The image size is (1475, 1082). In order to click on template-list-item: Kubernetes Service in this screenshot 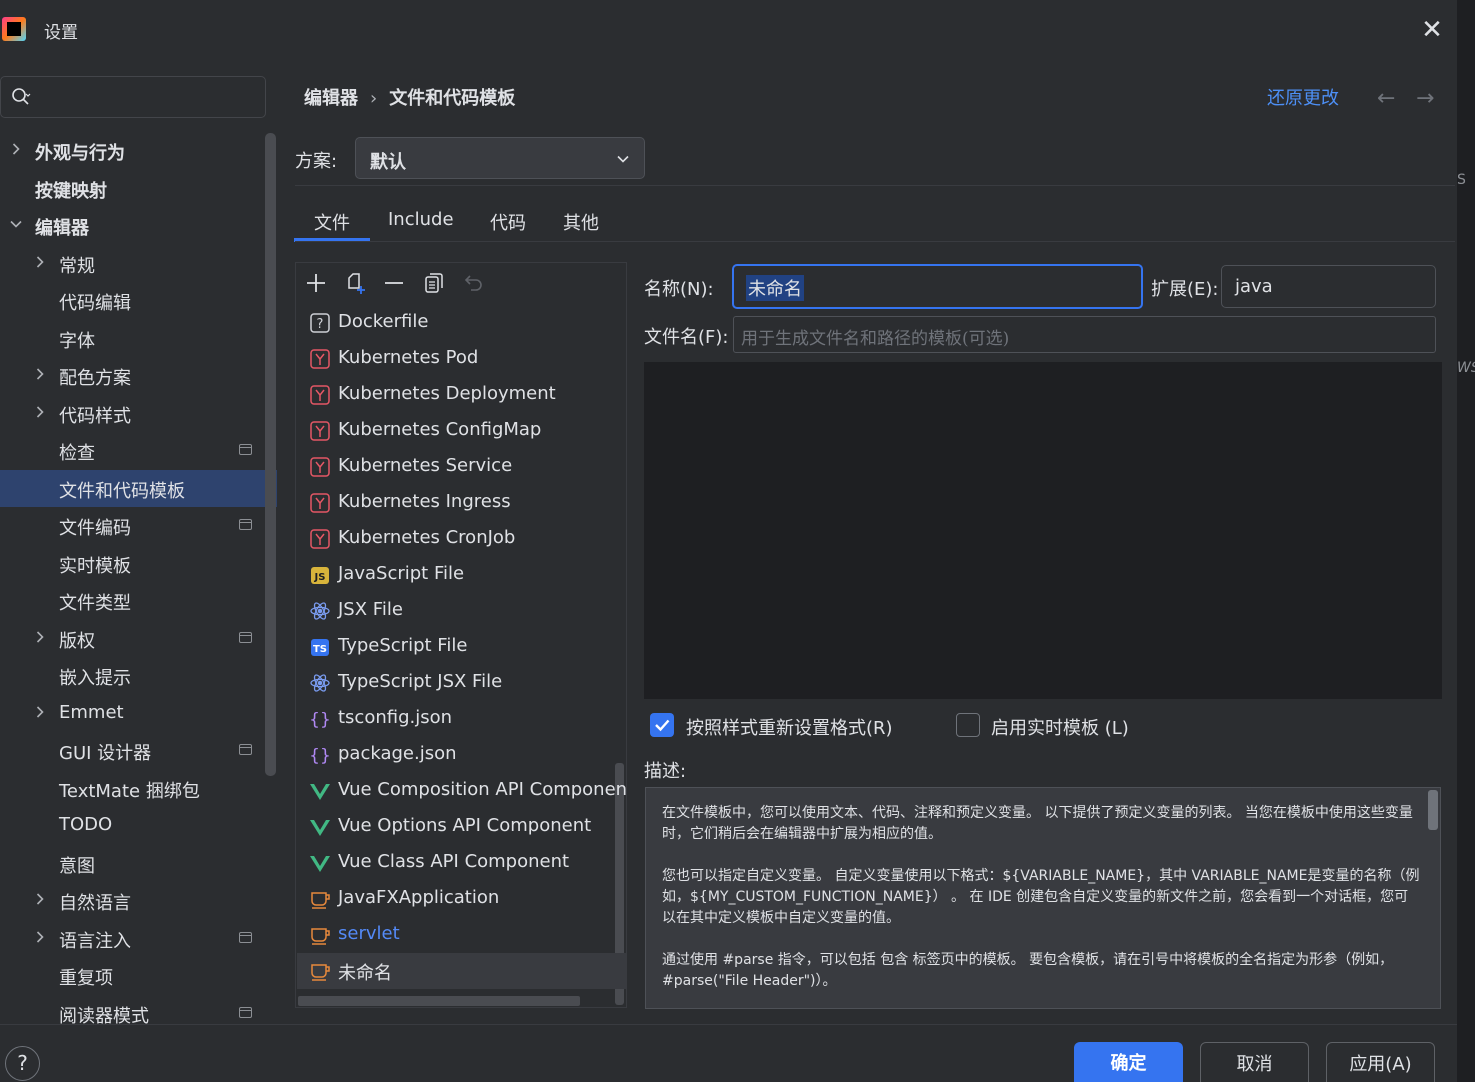, I will do `click(461, 467)`.